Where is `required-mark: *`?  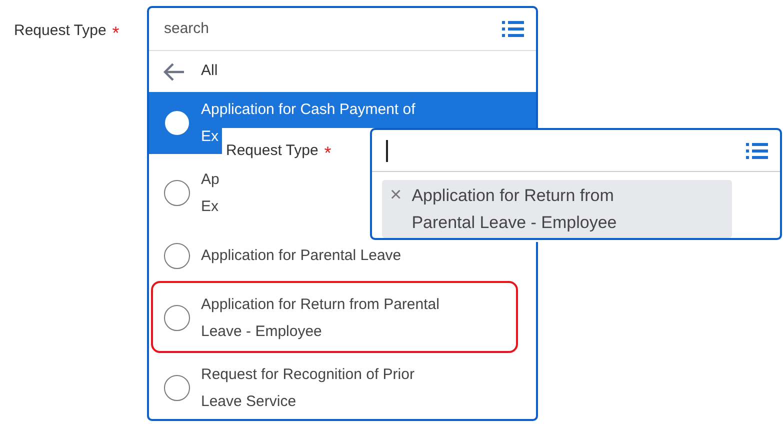
required-mark: * is located at coordinates (116, 33).